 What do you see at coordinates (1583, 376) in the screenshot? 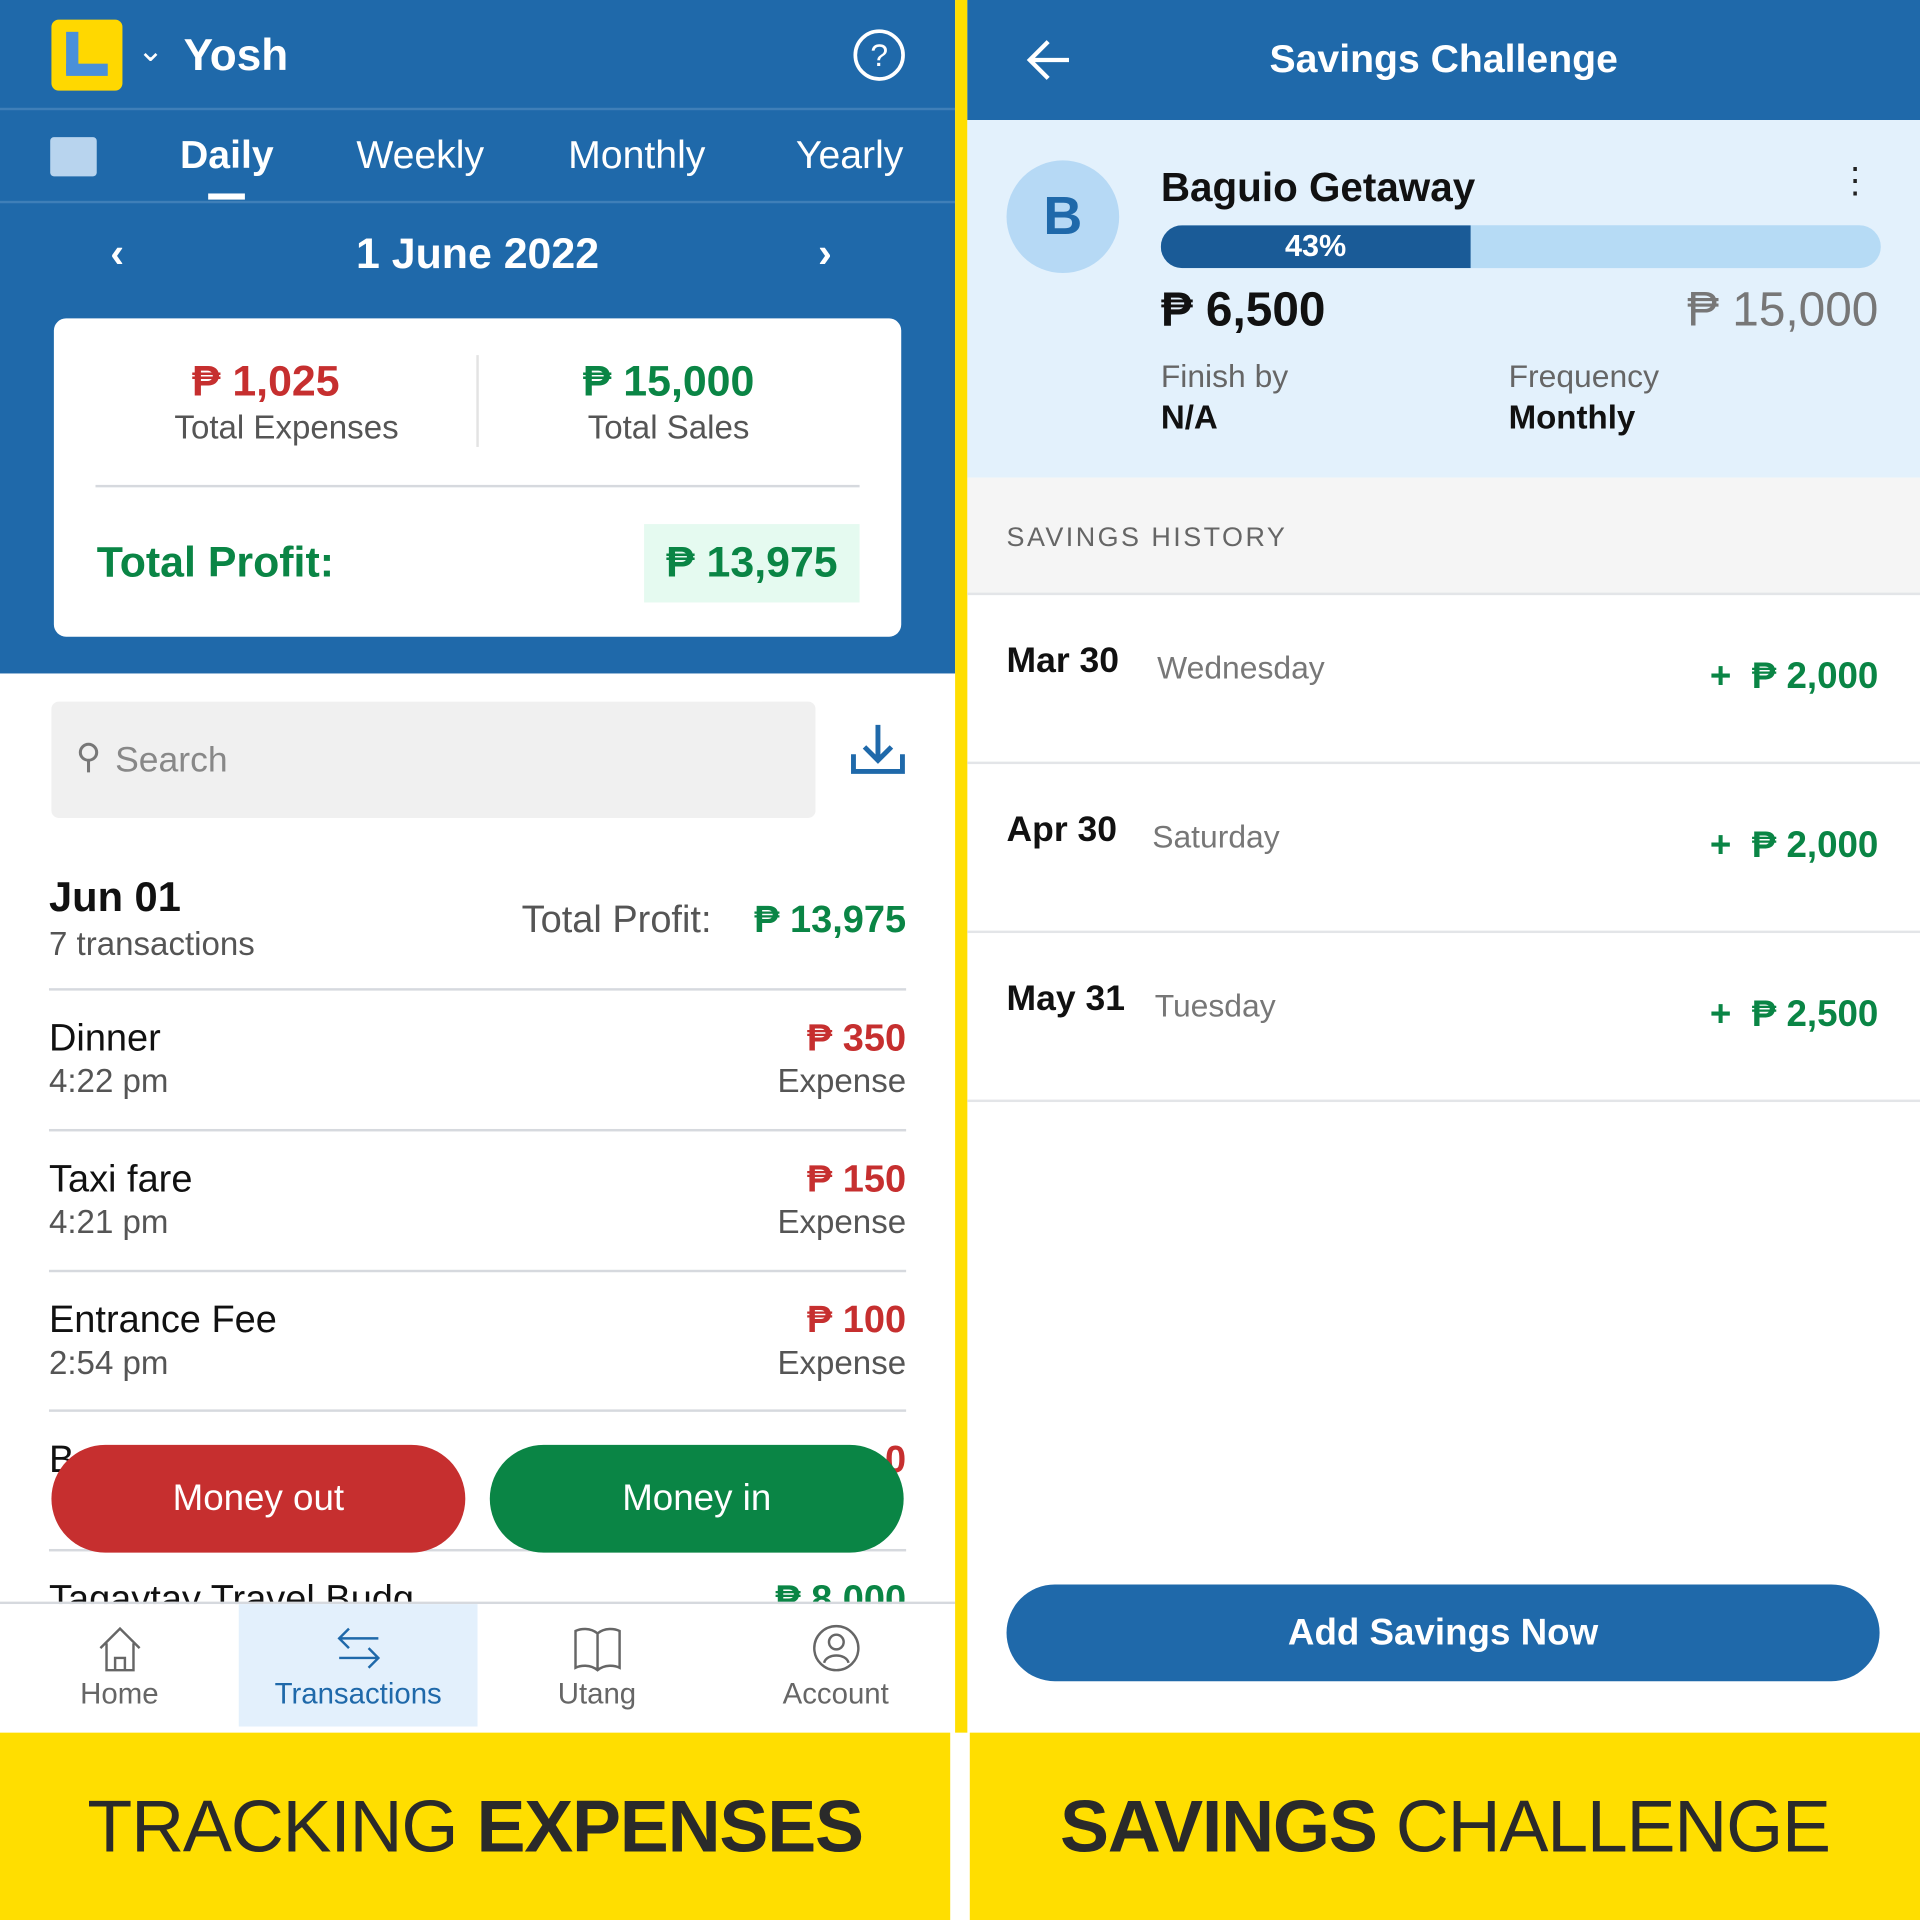
I see `frequency-label: Frequency` at bounding box center [1583, 376].